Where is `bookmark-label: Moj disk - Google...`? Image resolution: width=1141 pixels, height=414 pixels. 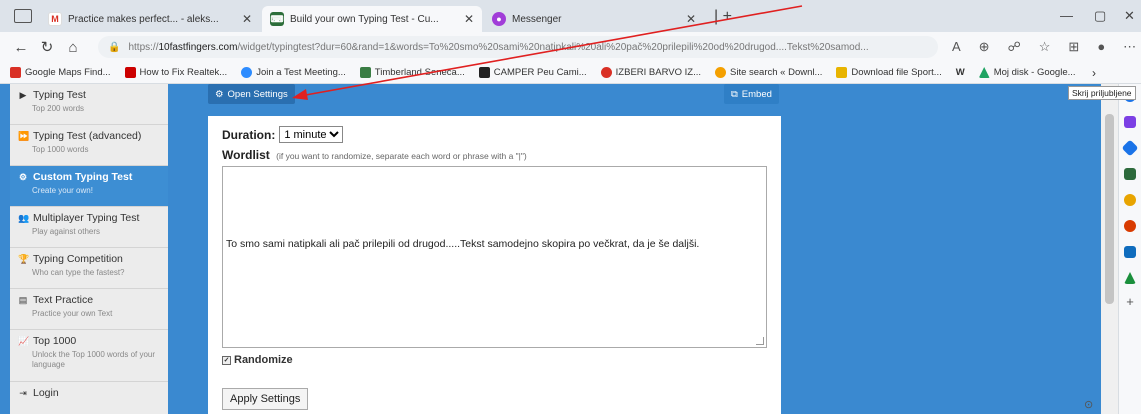 bookmark-label: Moj disk - Google... is located at coordinates (1034, 72).